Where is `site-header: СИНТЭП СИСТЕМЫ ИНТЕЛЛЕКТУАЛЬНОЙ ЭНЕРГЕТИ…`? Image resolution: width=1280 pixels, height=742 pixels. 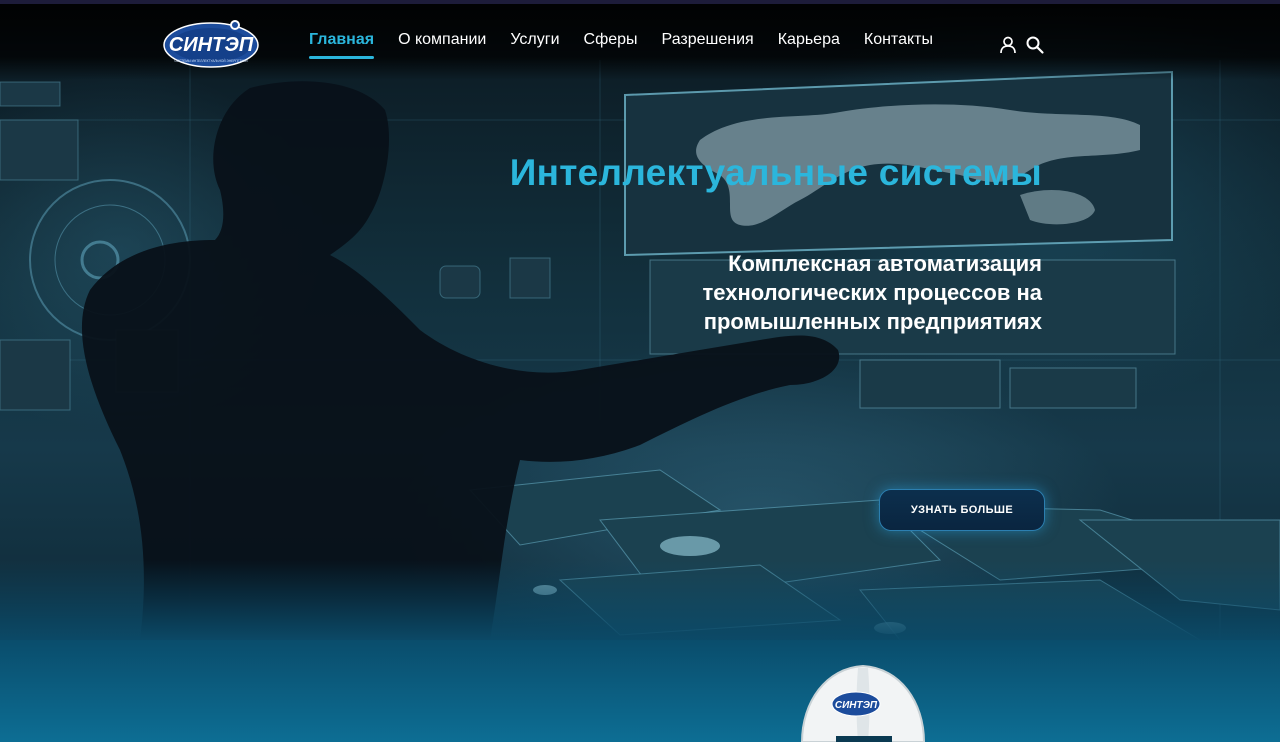 site-header: СИНТЭП СИСТЕМЫ ИНТЕЛЛЕКТУАЛЬНОЙ ЭНЕРГЕТИ… is located at coordinates (640, 42).